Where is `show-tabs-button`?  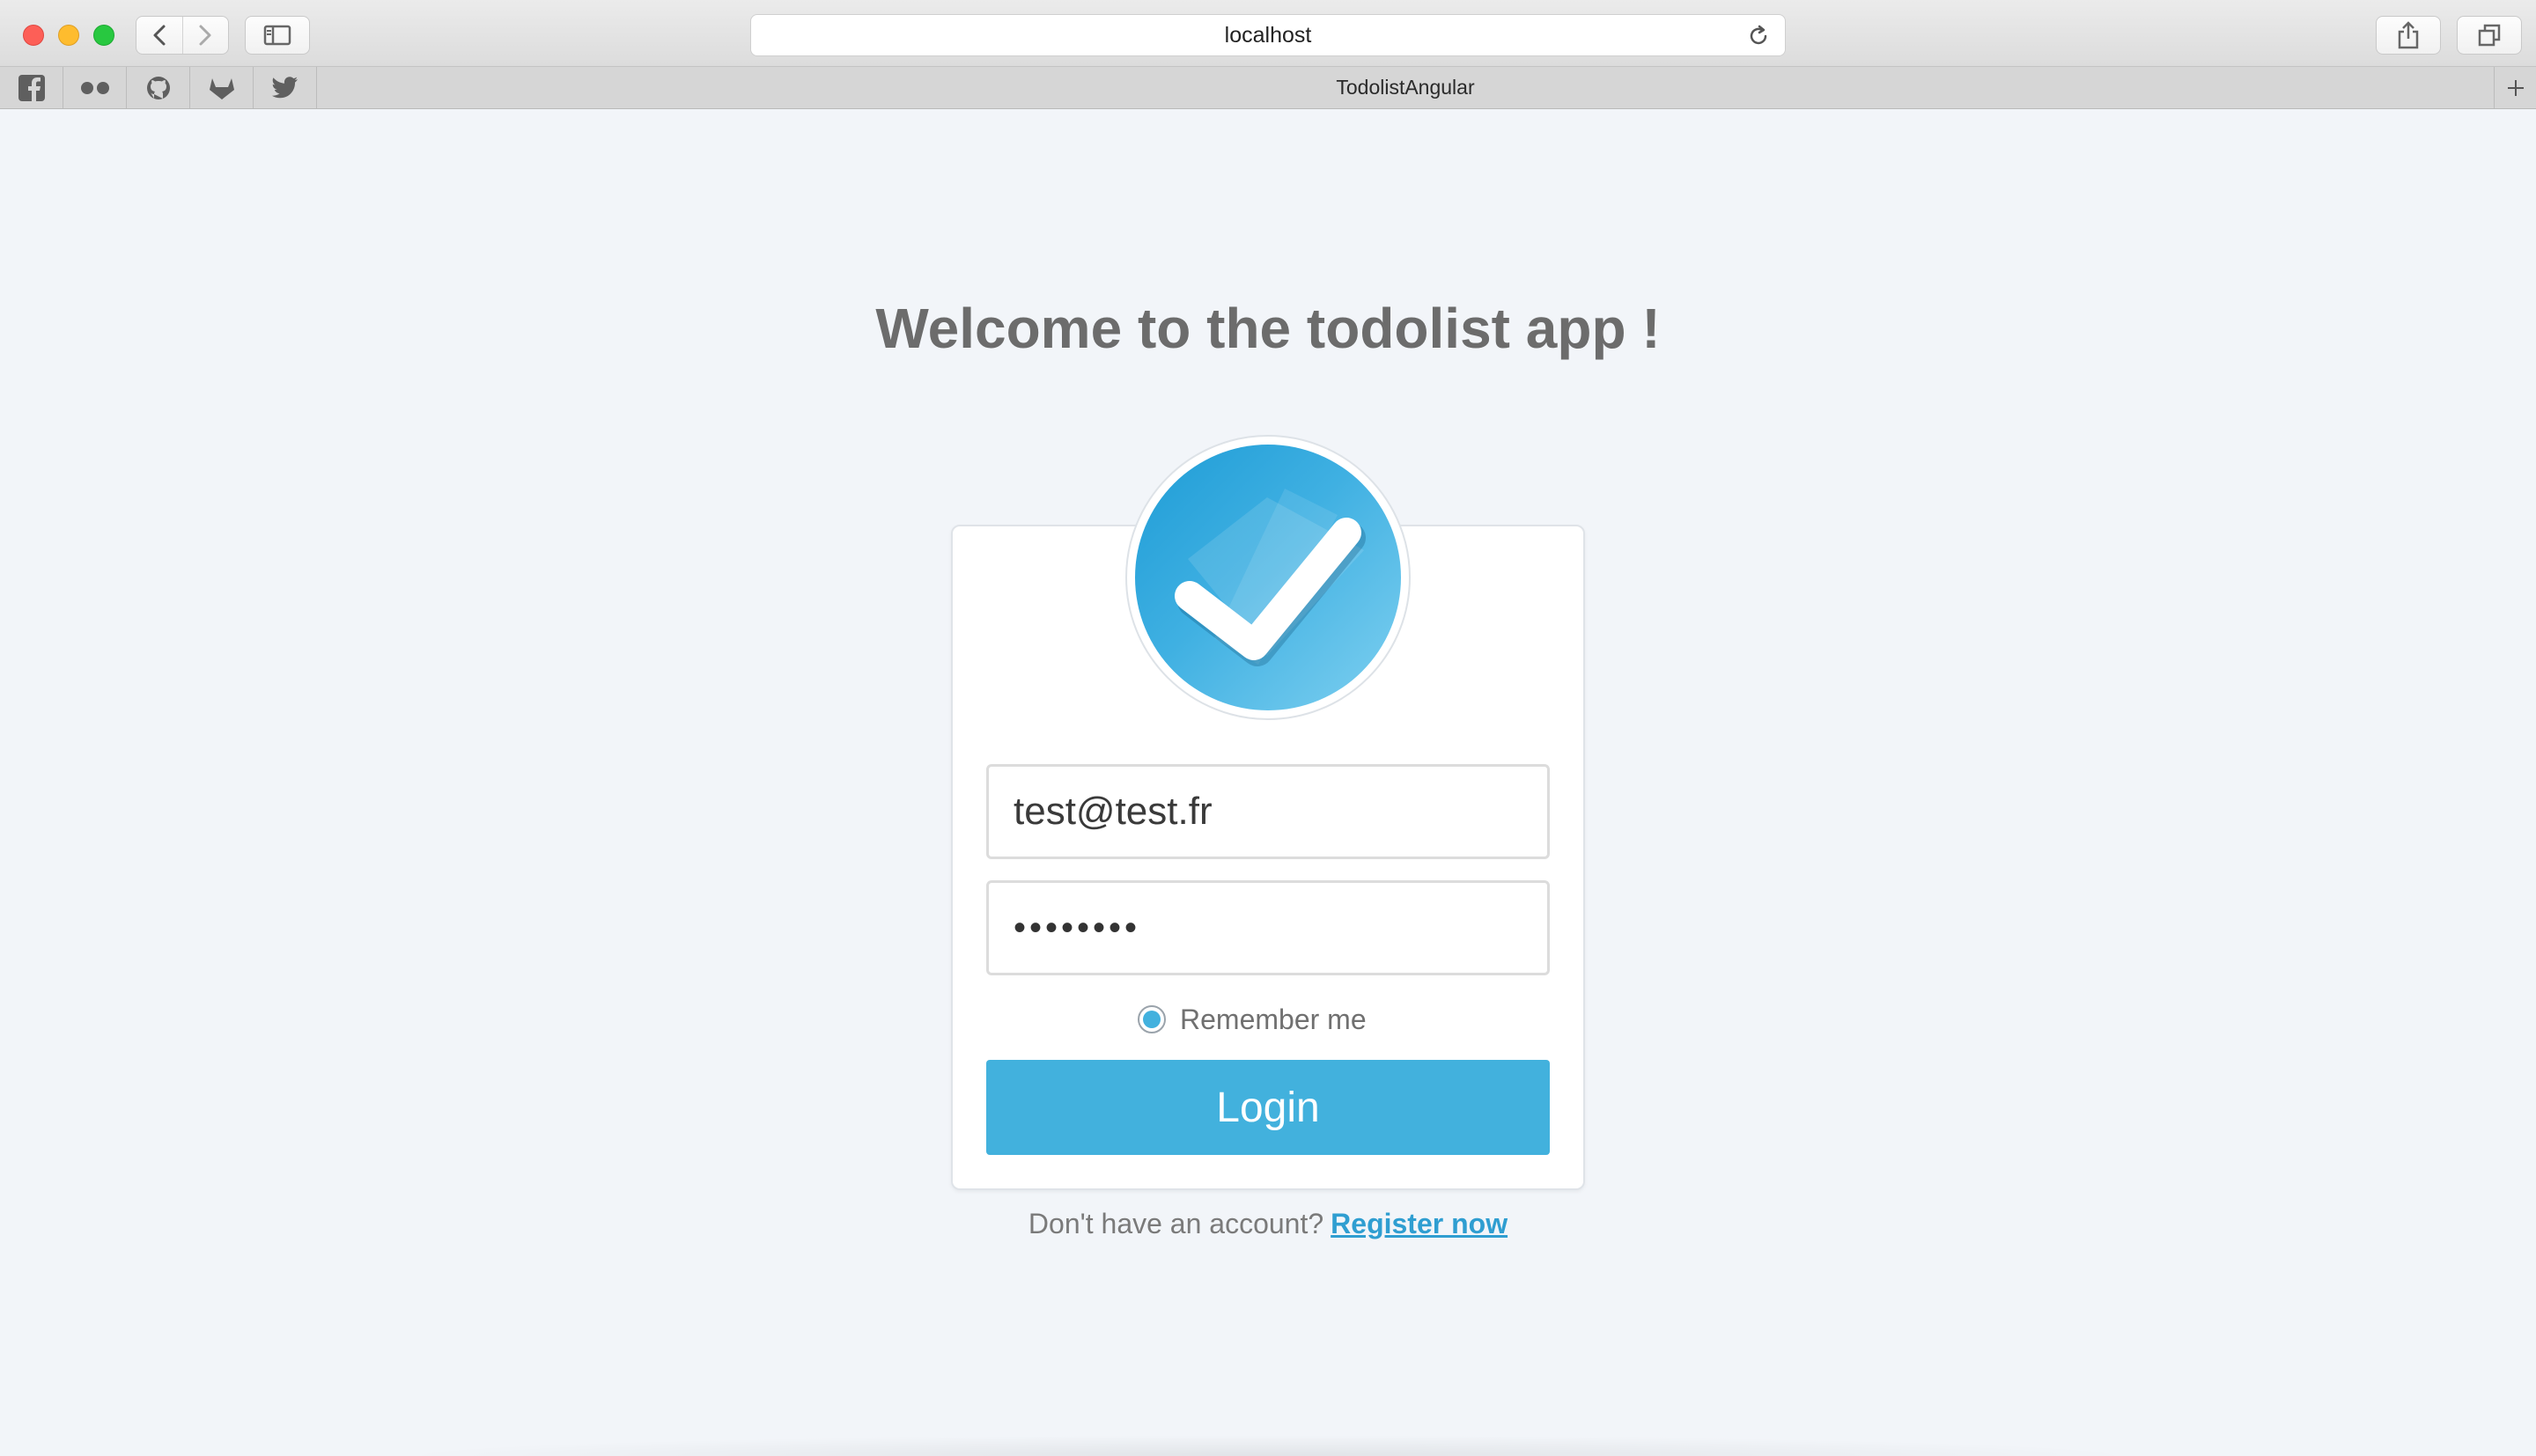 show-tabs-button is located at coordinates (2489, 35).